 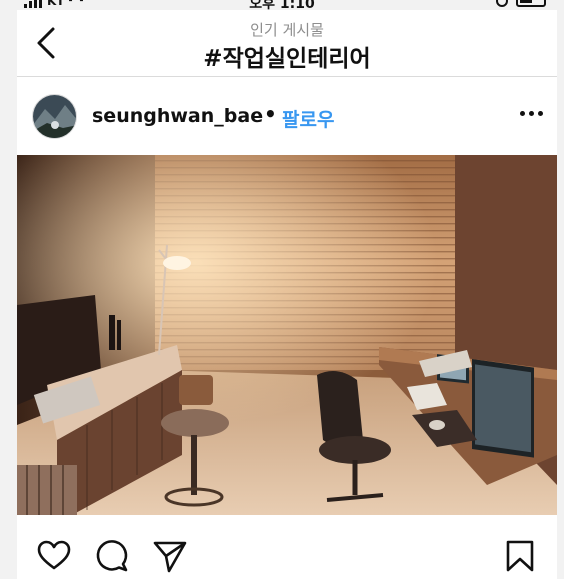 I want to click on more-horizontal-icon, so click(x=531, y=113).